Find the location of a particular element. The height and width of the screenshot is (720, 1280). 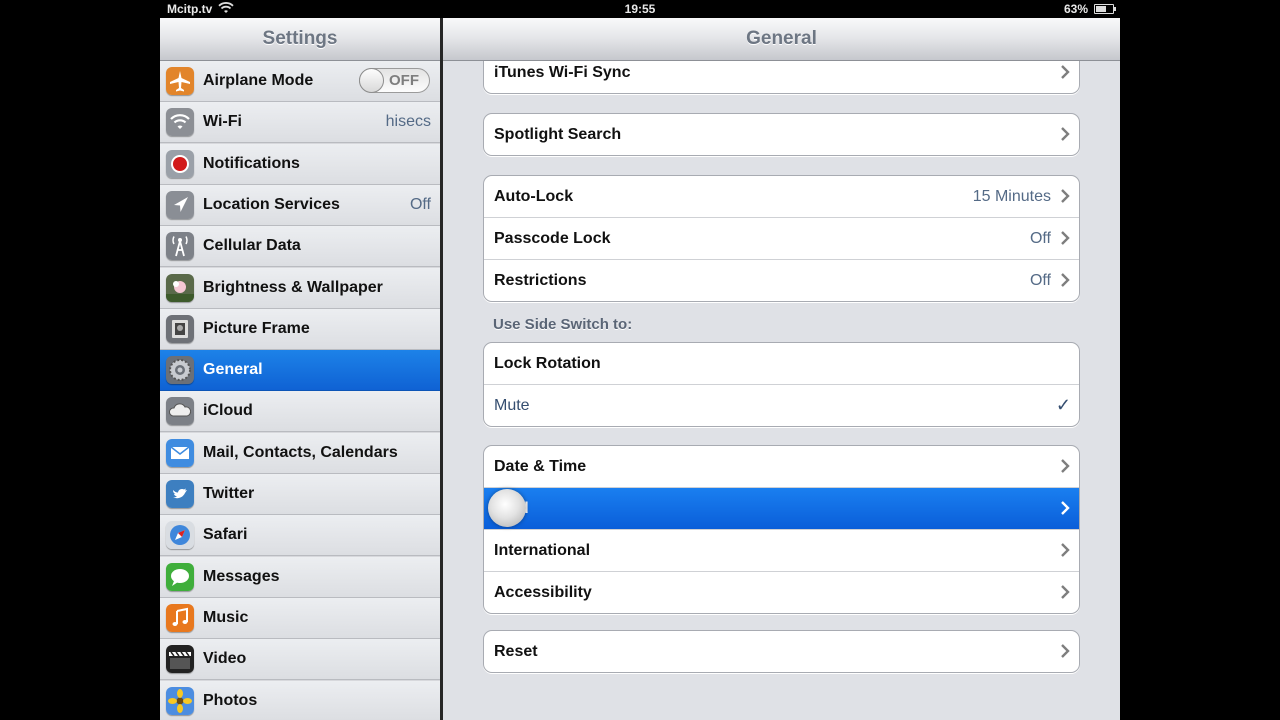

master-header-title: Settings is located at coordinates (300, 39).